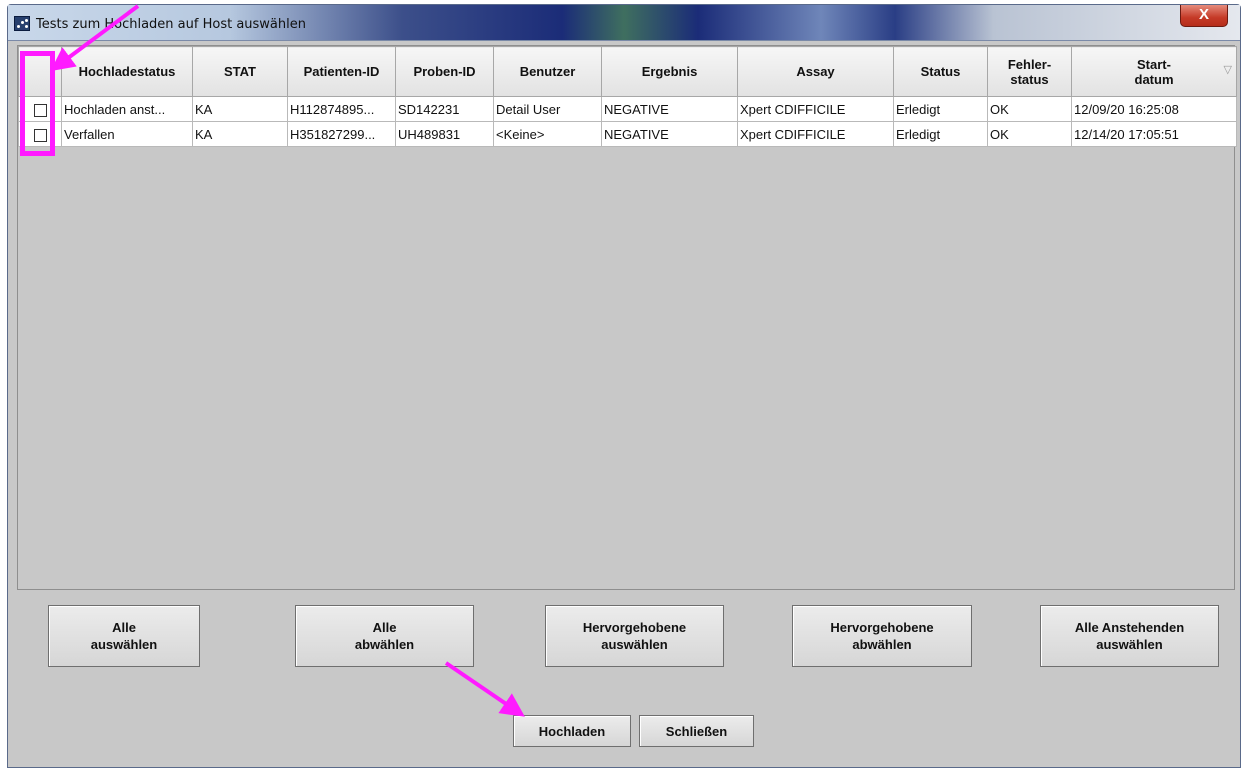  What do you see at coordinates (22, 23) in the screenshot?
I see `app-icon` at bounding box center [22, 23].